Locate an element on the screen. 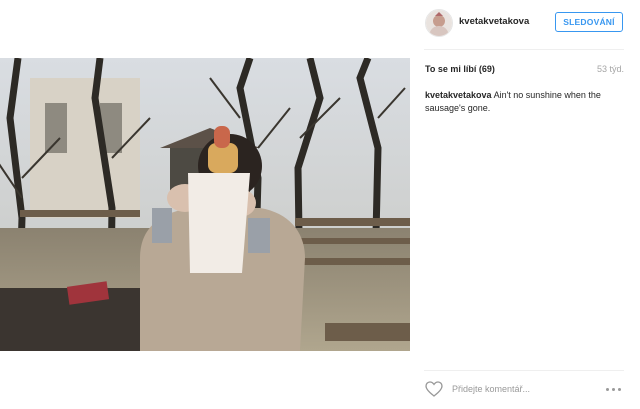 This screenshot has width=640, height=409. heart-icon is located at coordinates (434, 389).